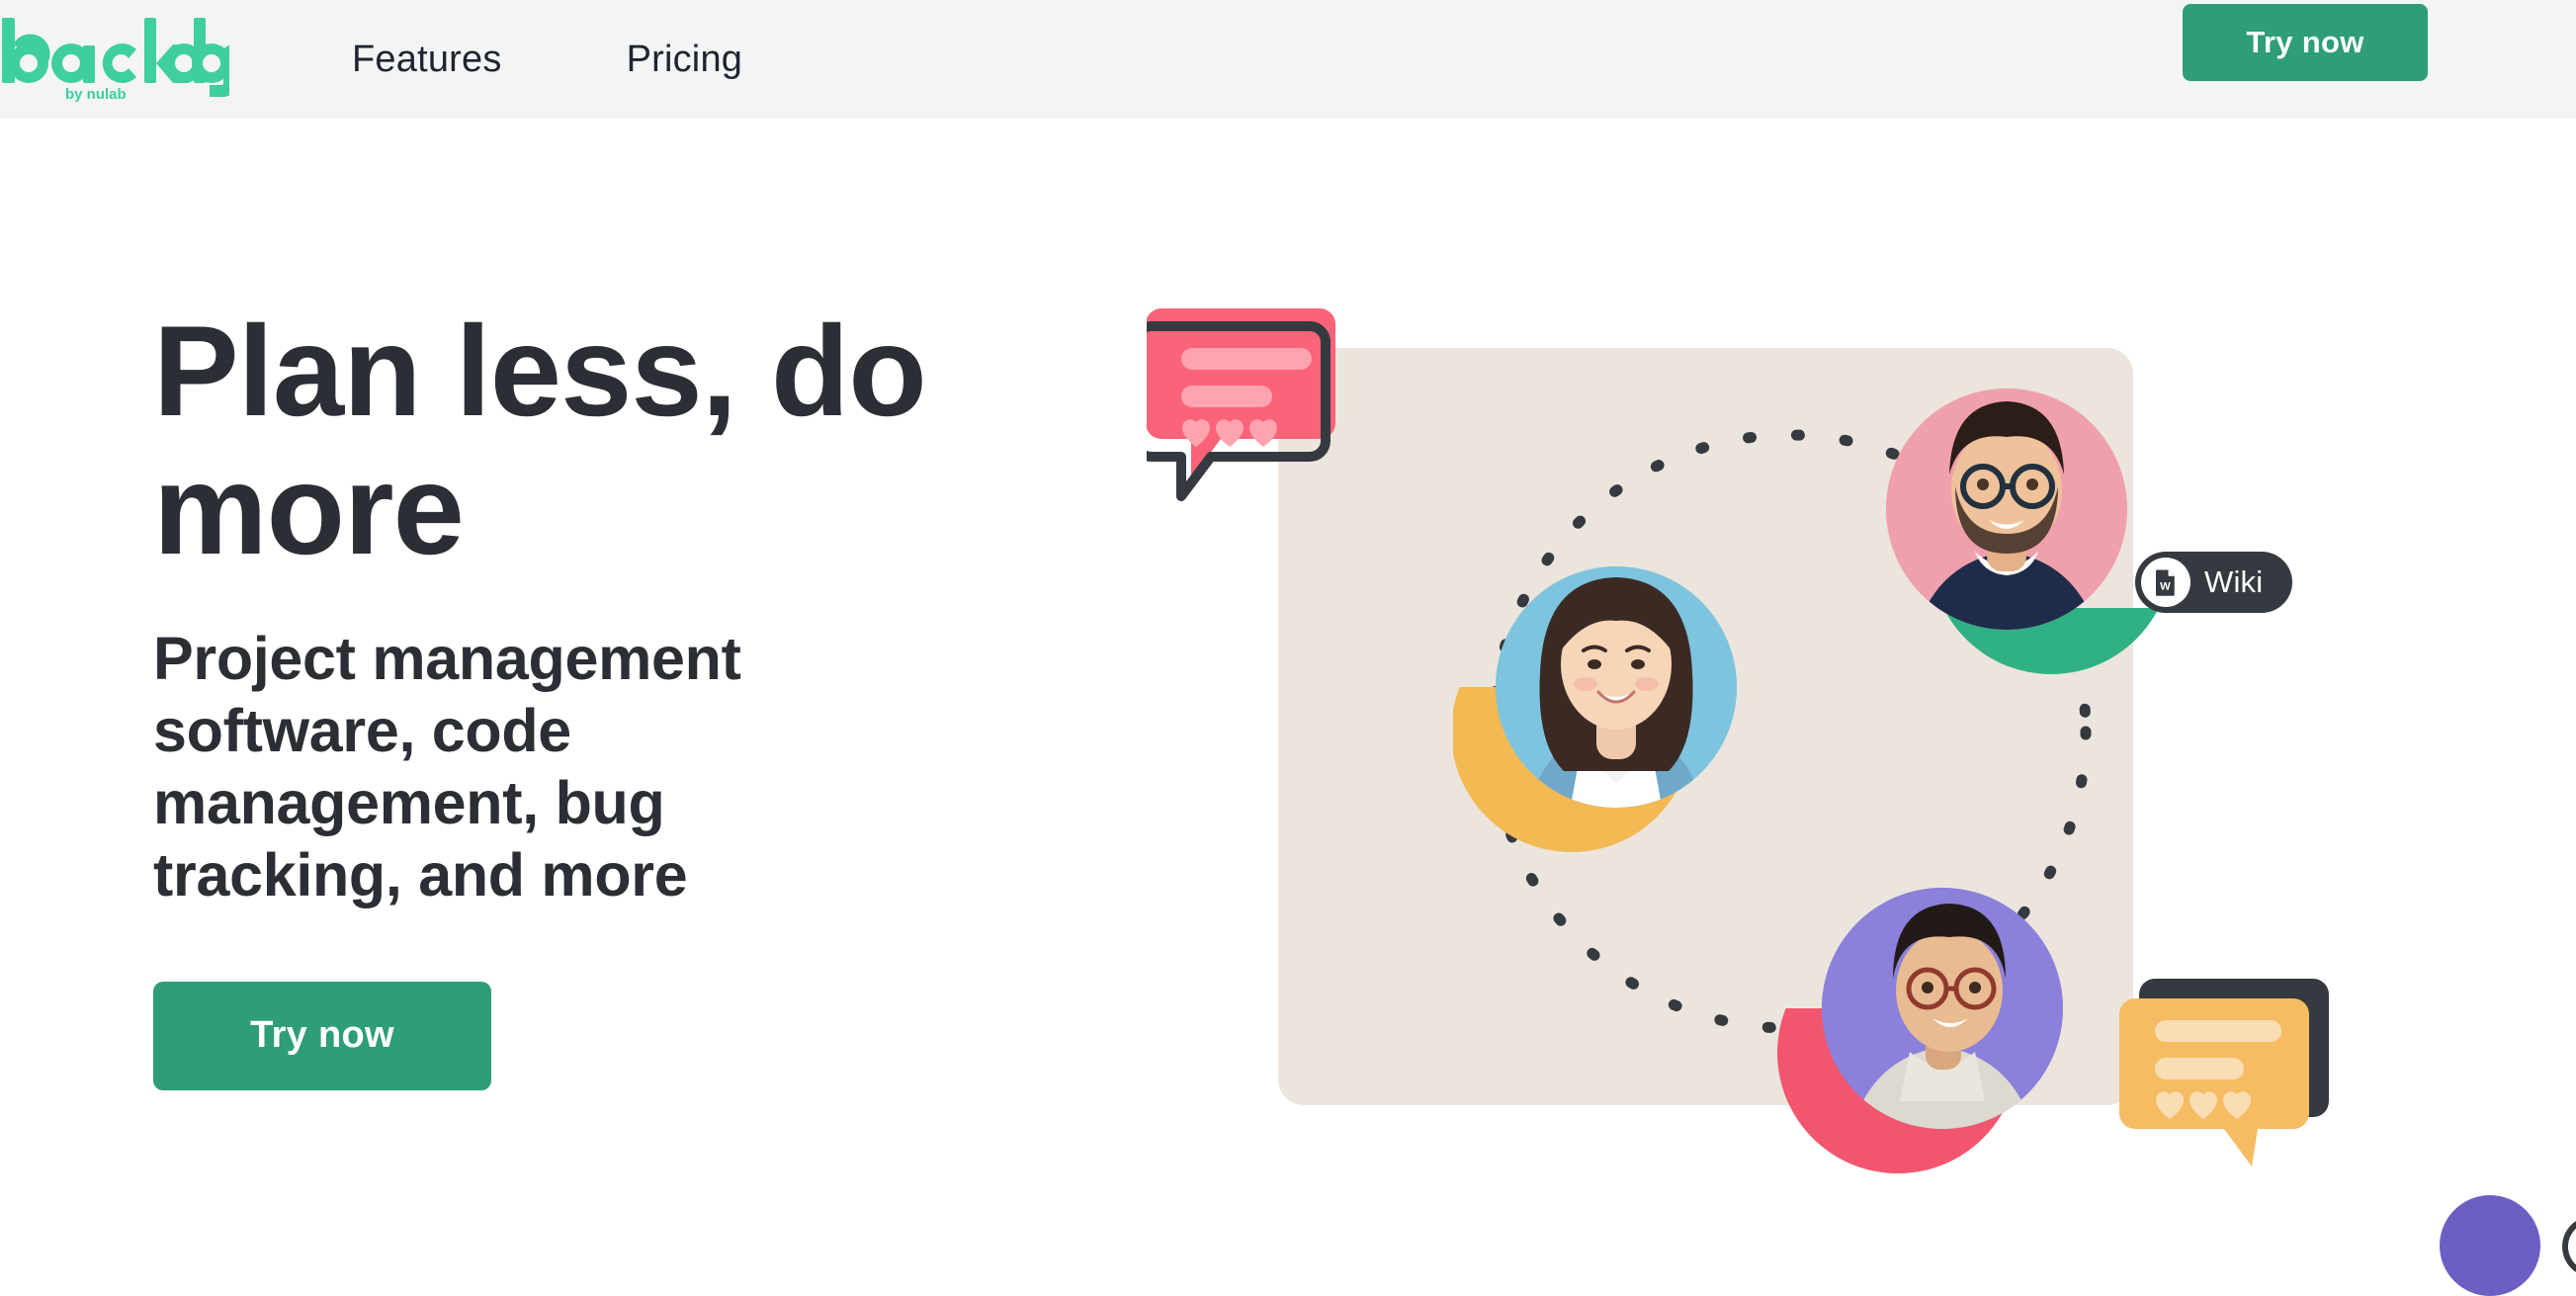  I want to click on hero-try-now-button: Try now, so click(322, 1036).